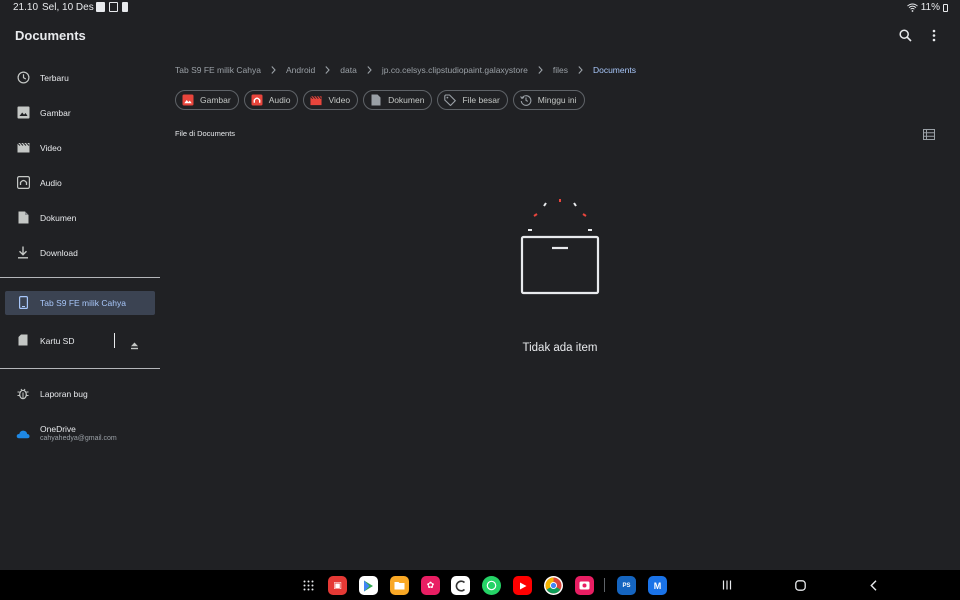 The image size is (960, 600). What do you see at coordinates (399, 585) in the screenshot?
I see `my-files-app-icon` at bounding box center [399, 585].